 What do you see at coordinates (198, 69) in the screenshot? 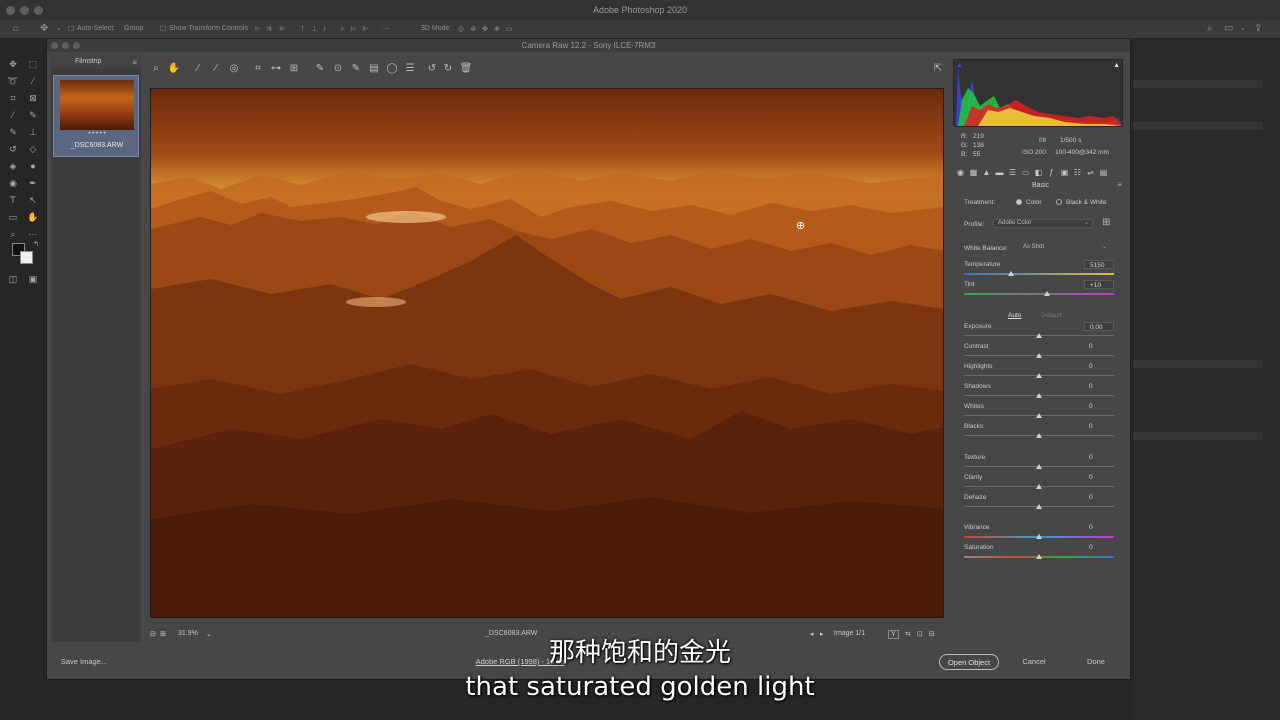
I see `white-balance-tool-icon: ⁄` at bounding box center [198, 69].